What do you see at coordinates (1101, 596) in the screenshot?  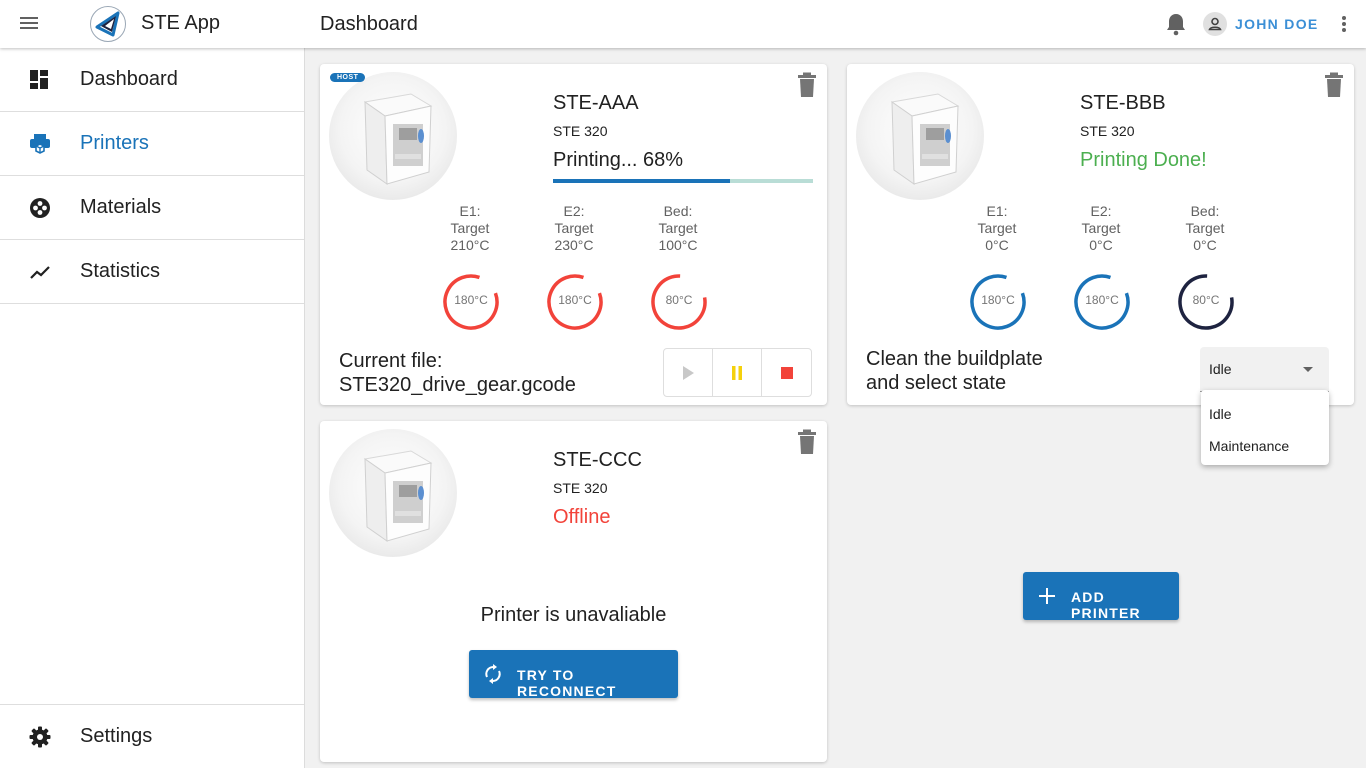 I see `add-printer-button: ADD PRINTER` at bounding box center [1101, 596].